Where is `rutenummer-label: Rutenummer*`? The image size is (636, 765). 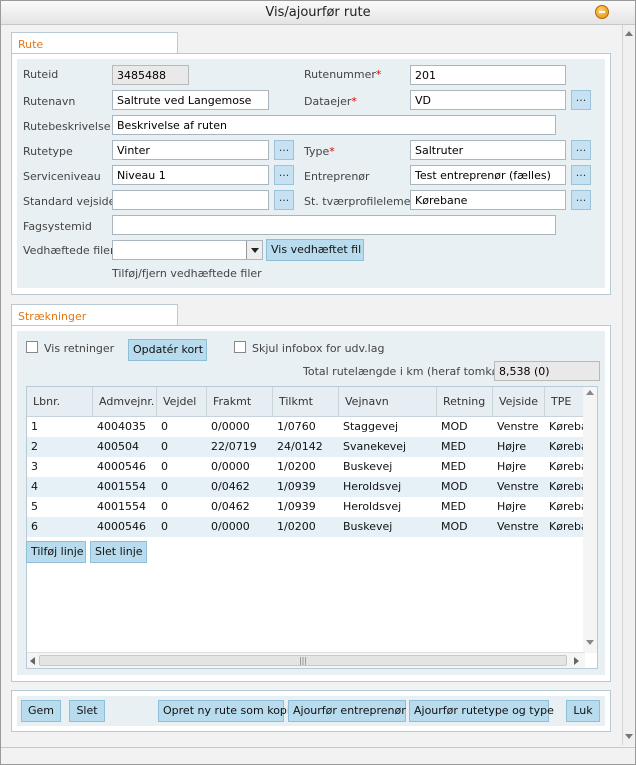
rutenummer-label: Rutenummer* is located at coordinates (342, 74).